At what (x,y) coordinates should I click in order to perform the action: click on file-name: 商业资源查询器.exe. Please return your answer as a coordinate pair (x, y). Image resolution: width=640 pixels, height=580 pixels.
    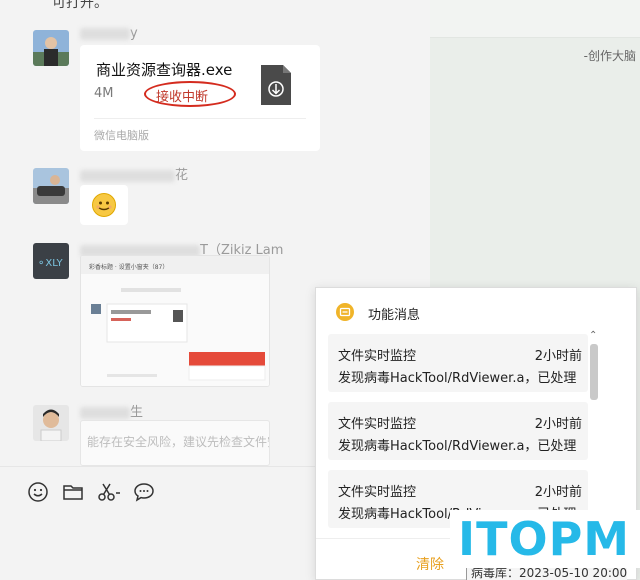
    Looking at the image, I should click on (164, 70).